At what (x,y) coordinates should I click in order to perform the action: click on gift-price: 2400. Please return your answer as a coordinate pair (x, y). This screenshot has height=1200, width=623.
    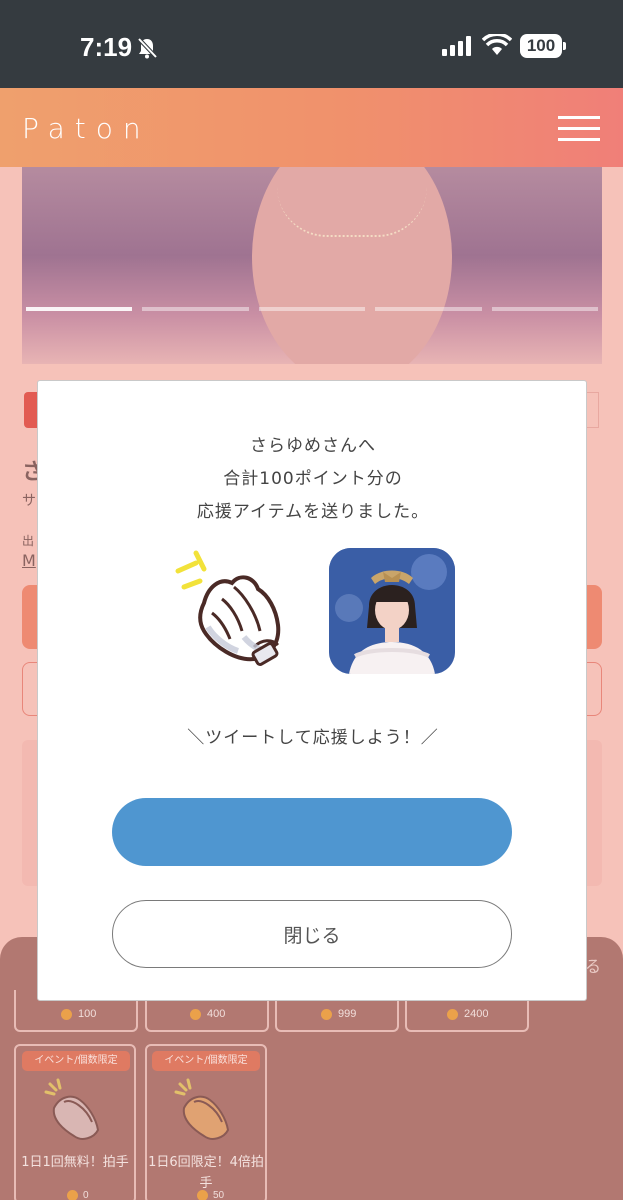
    Looking at the image, I should click on (467, 1014).